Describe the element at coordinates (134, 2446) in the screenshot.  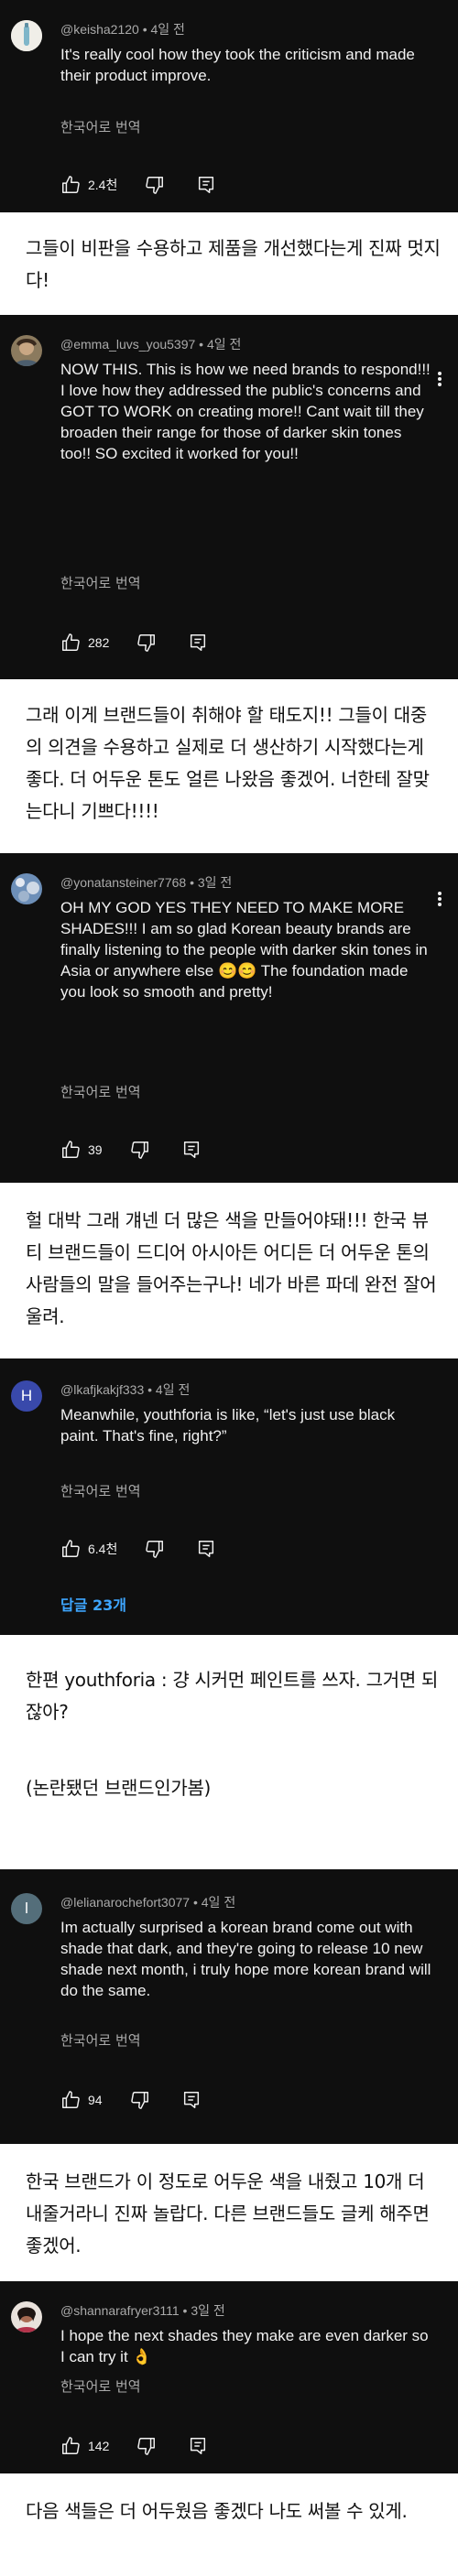
I see `comment-actions: 142` at that location.